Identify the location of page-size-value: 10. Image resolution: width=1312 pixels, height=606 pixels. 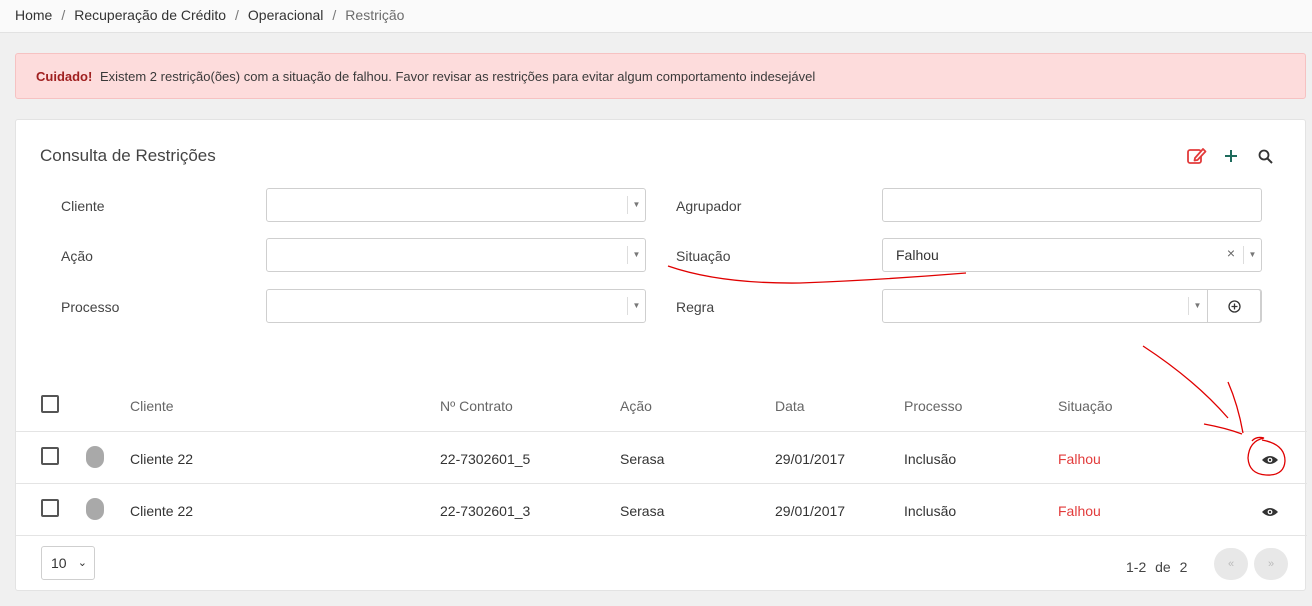
(59, 563).